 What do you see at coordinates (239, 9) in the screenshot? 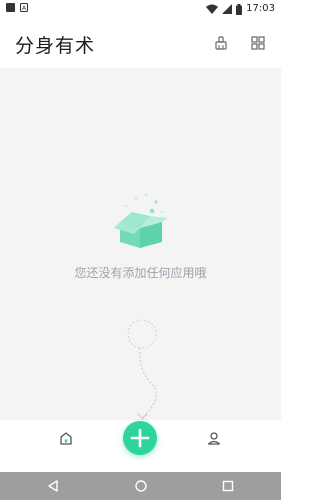
I see `battery-icon` at bounding box center [239, 9].